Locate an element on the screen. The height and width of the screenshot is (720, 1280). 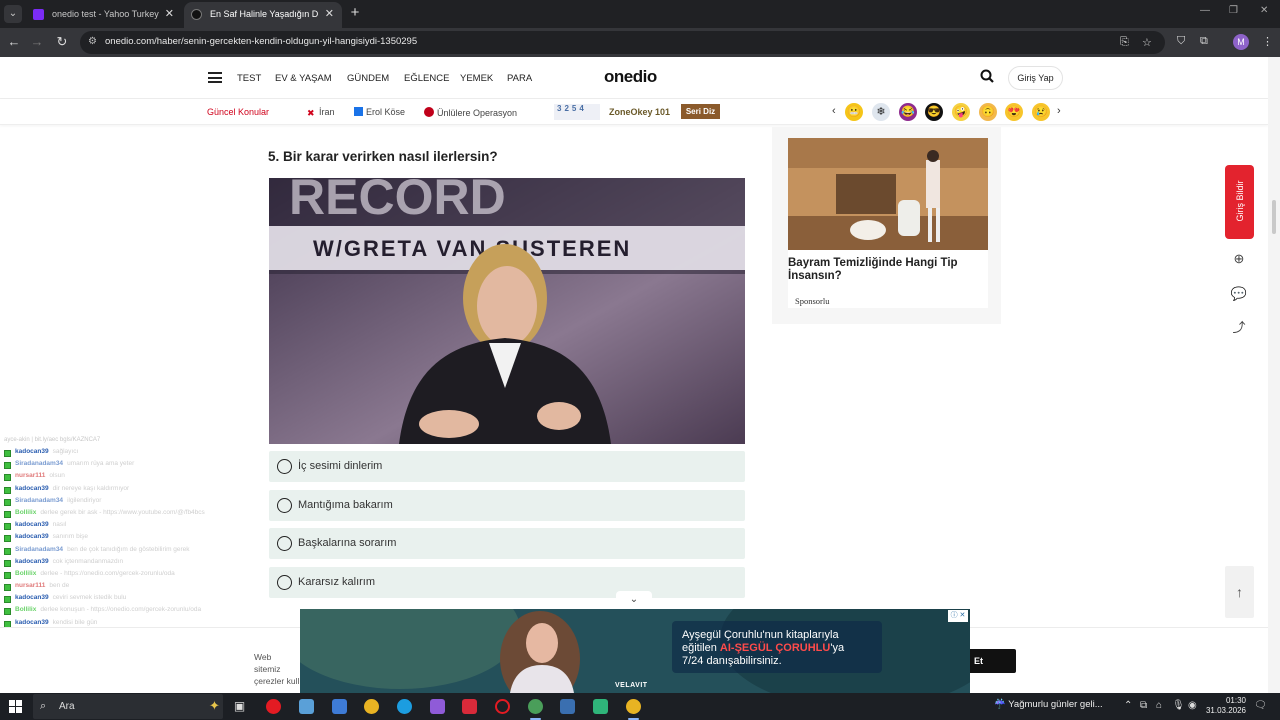
nav-yemek: YEMEK is located at coordinates (476, 78).